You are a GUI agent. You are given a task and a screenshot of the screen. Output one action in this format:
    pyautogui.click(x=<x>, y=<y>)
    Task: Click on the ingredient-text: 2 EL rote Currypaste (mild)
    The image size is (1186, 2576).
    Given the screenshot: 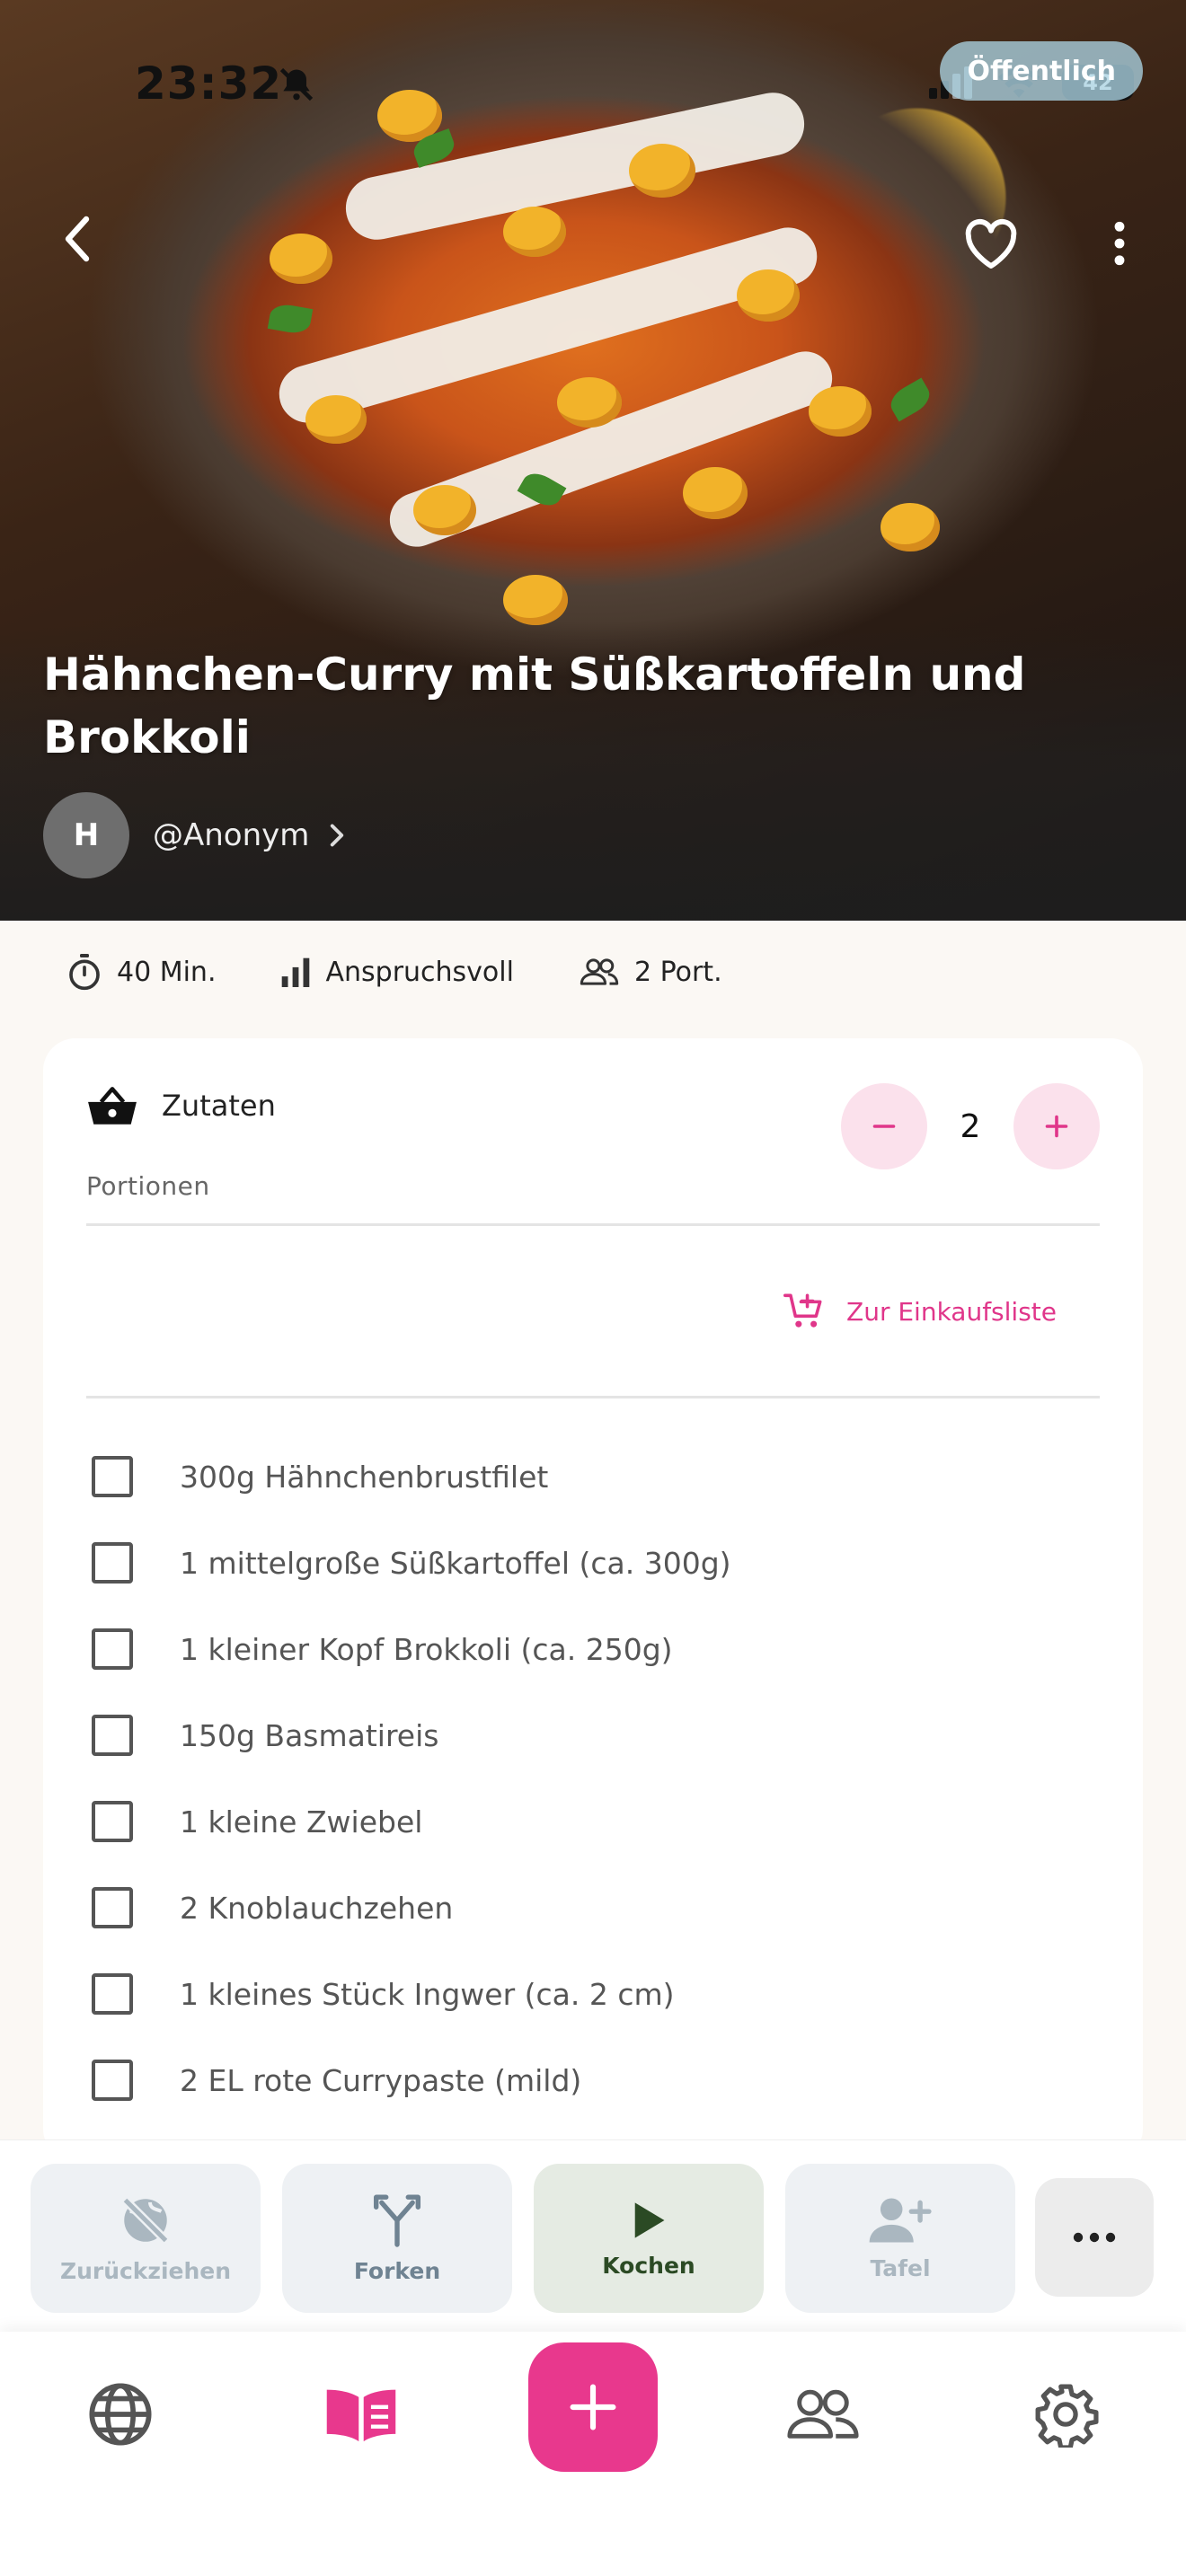 What is the action you would take?
    pyautogui.click(x=381, y=2080)
    